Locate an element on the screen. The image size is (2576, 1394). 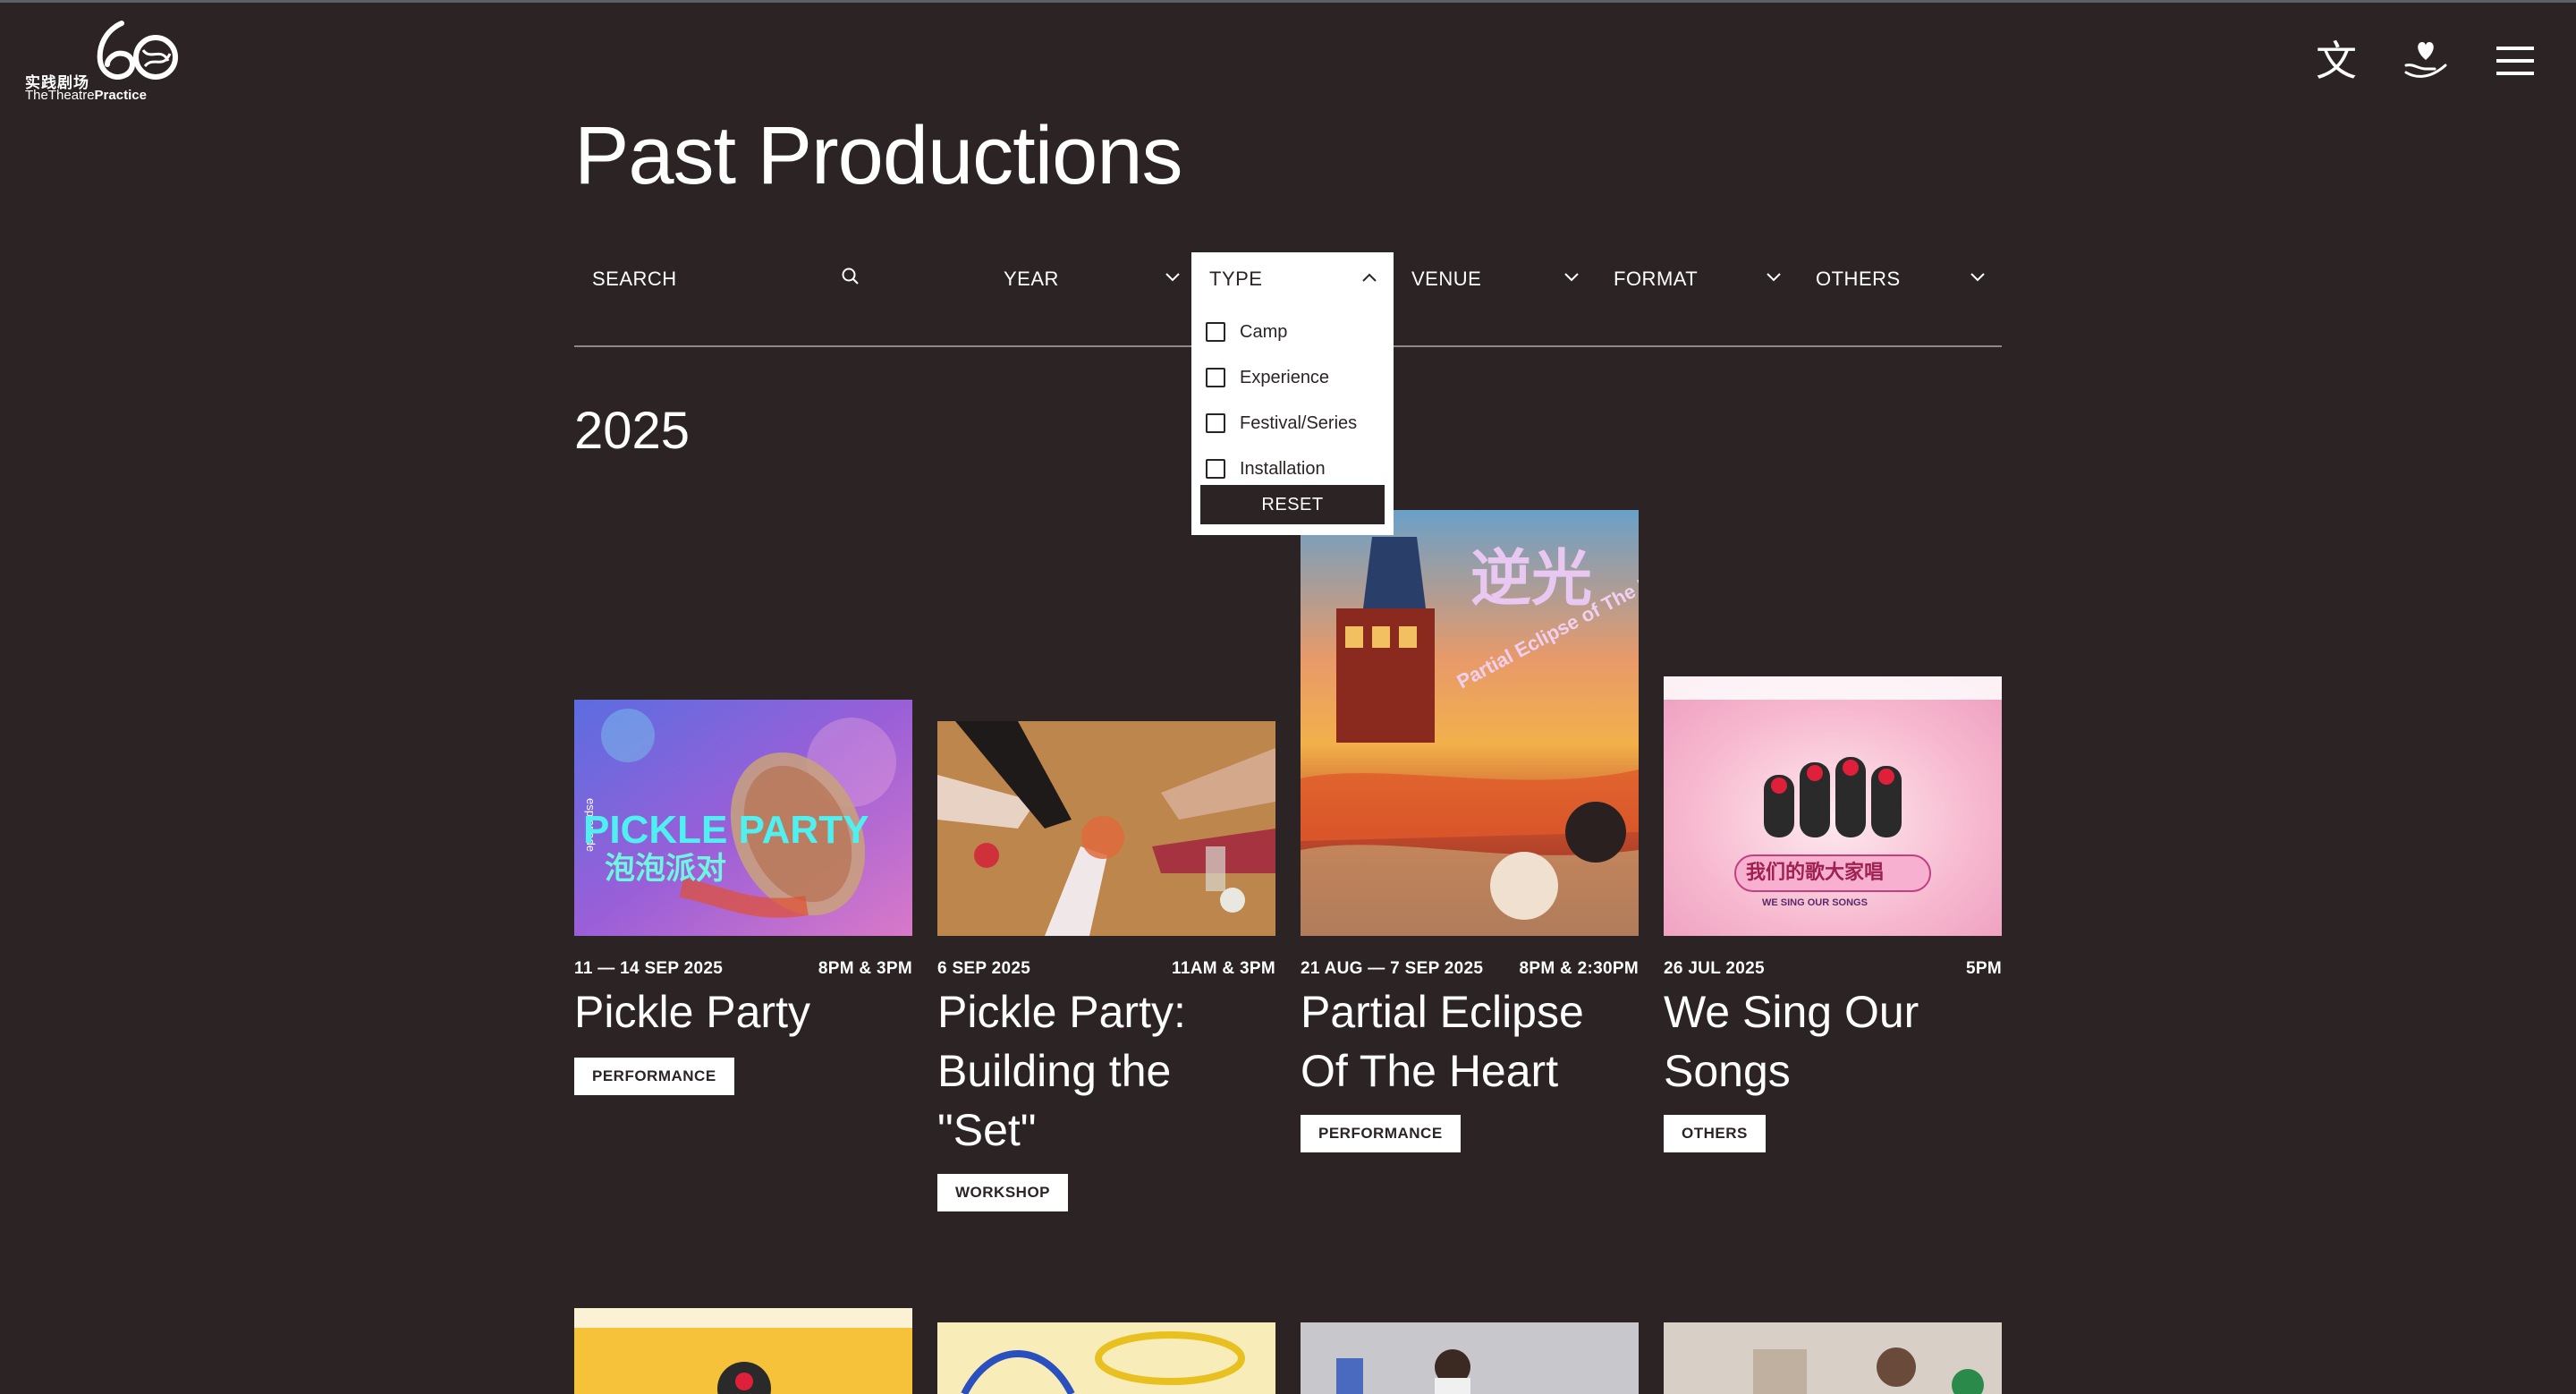
card-time: 5PM is located at coordinates (1984, 968).